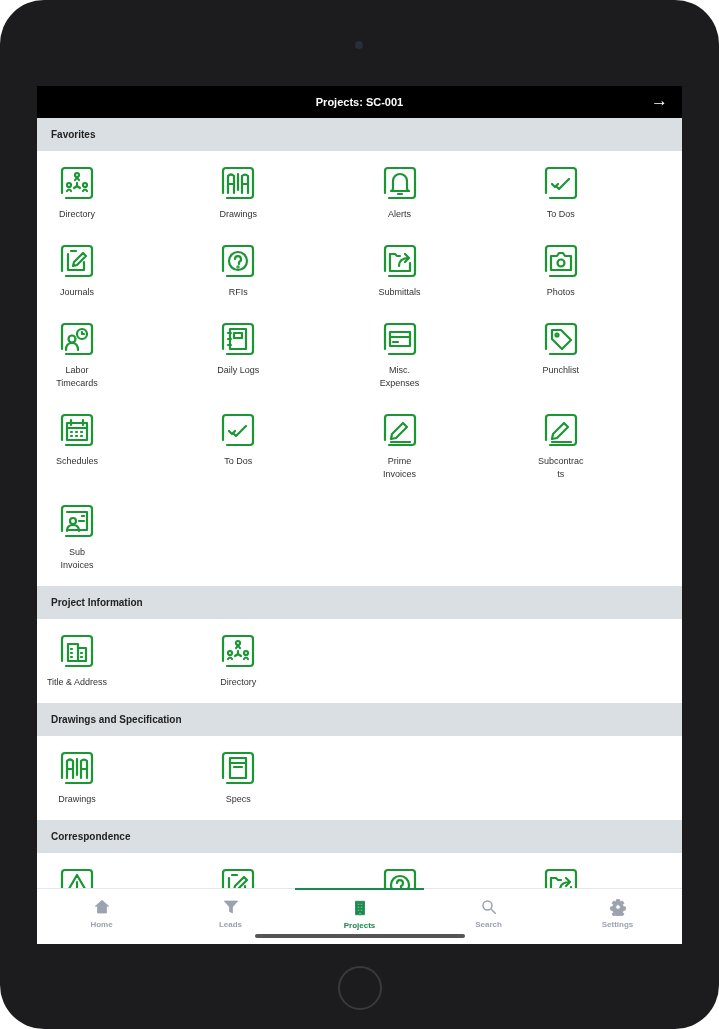 The image size is (719, 1029). Describe the element at coordinates (97, 603) in the screenshot. I see `section-title: Project Information` at that location.